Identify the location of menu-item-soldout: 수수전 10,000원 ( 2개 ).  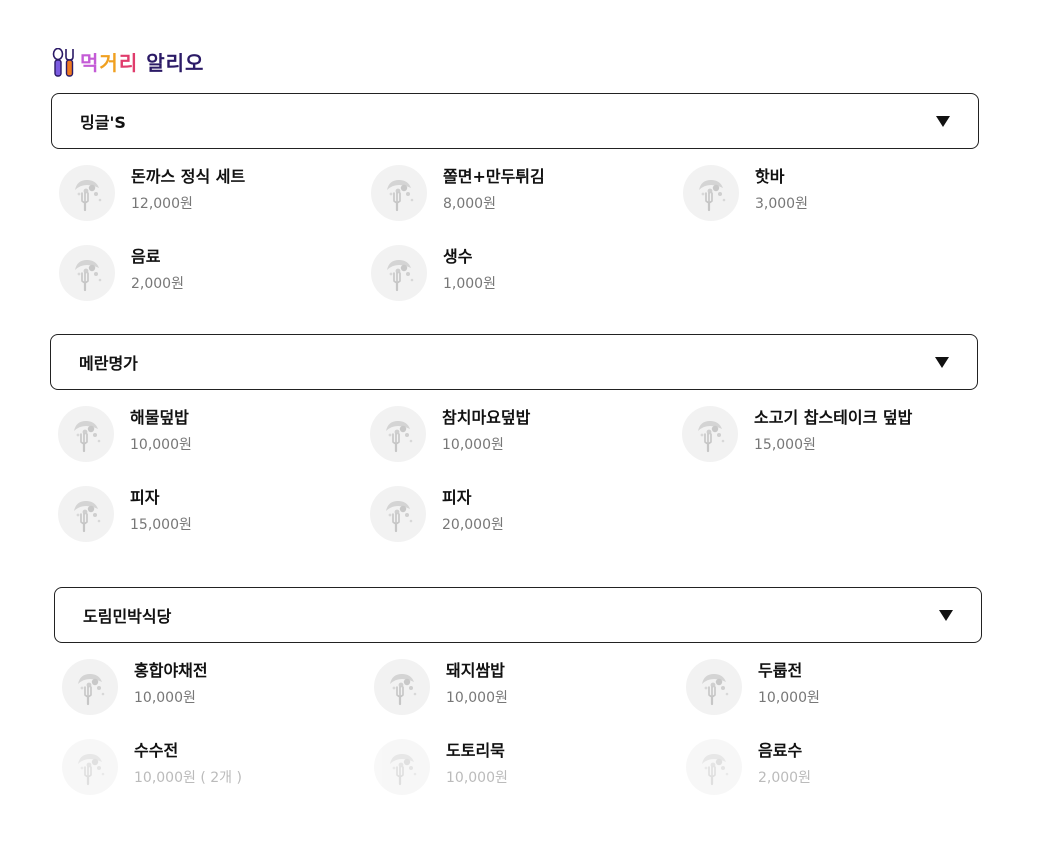
(218, 767).